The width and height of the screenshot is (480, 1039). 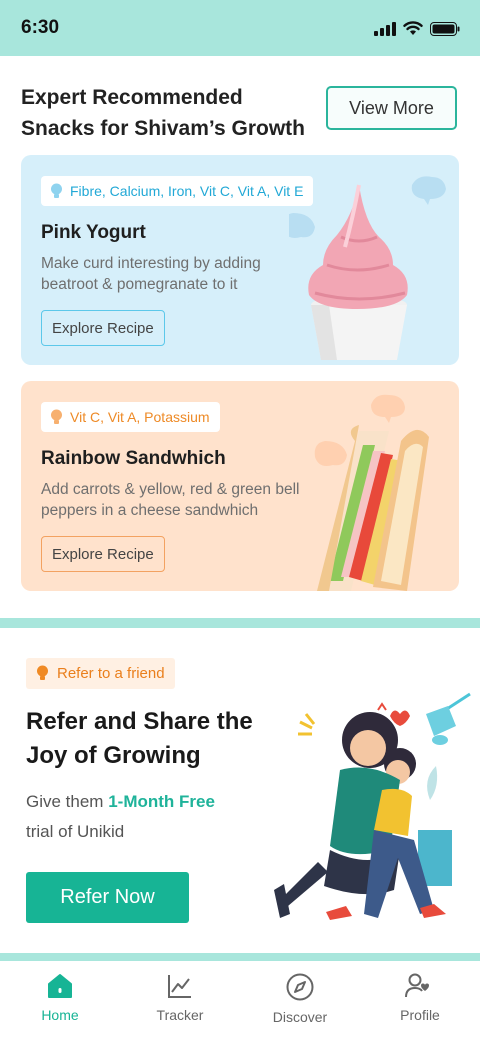 What do you see at coordinates (75, 831) in the screenshot?
I see `refer-text-suffix: trial of Unikid` at bounding box center [75, 831].